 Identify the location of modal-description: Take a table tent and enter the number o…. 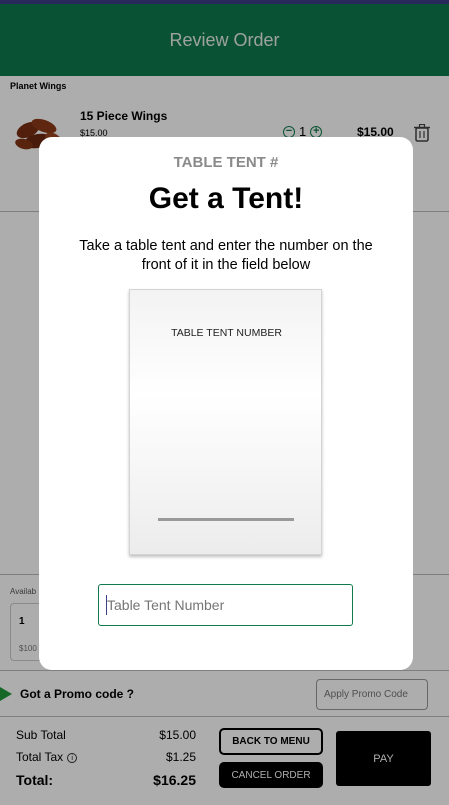
(226, 255).